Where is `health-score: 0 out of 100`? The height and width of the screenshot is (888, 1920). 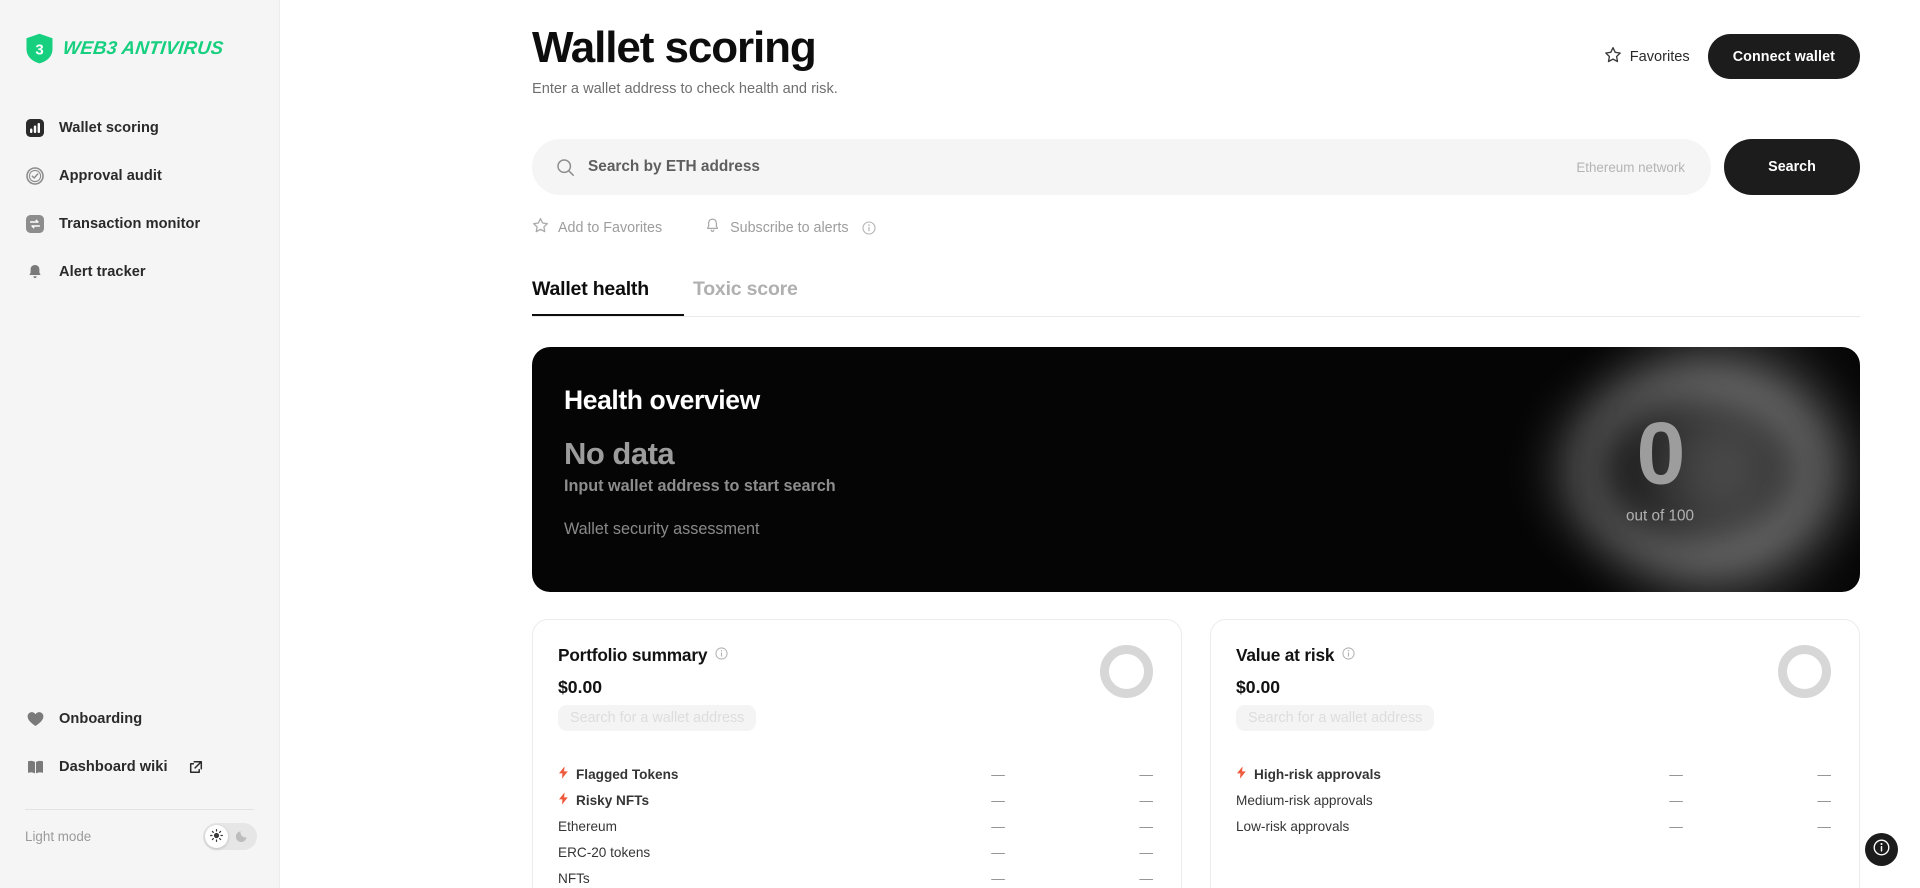 health-score: 0 out of 100 is located at coordinates (1660, 464).